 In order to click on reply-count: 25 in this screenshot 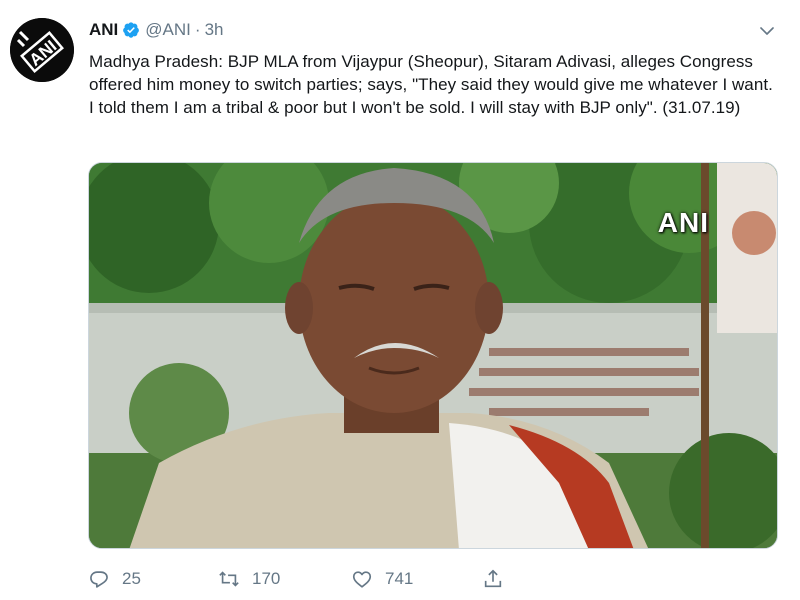, I will do `click(131, 578)`.